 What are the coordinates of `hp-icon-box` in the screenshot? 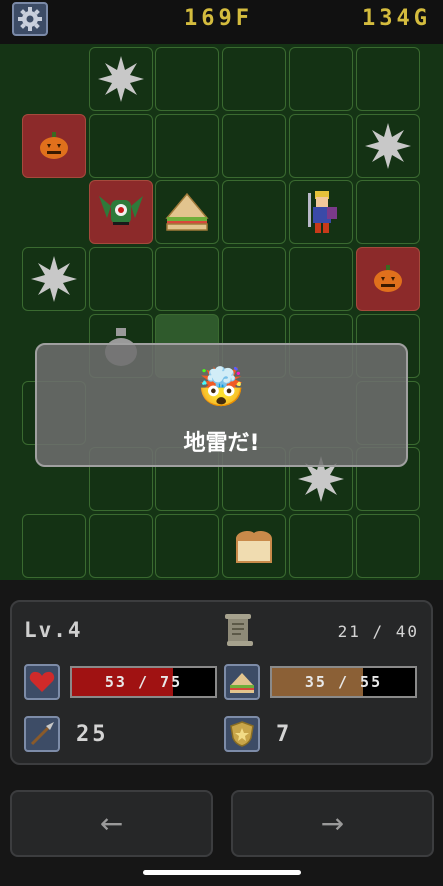 It's located at (42, 682).